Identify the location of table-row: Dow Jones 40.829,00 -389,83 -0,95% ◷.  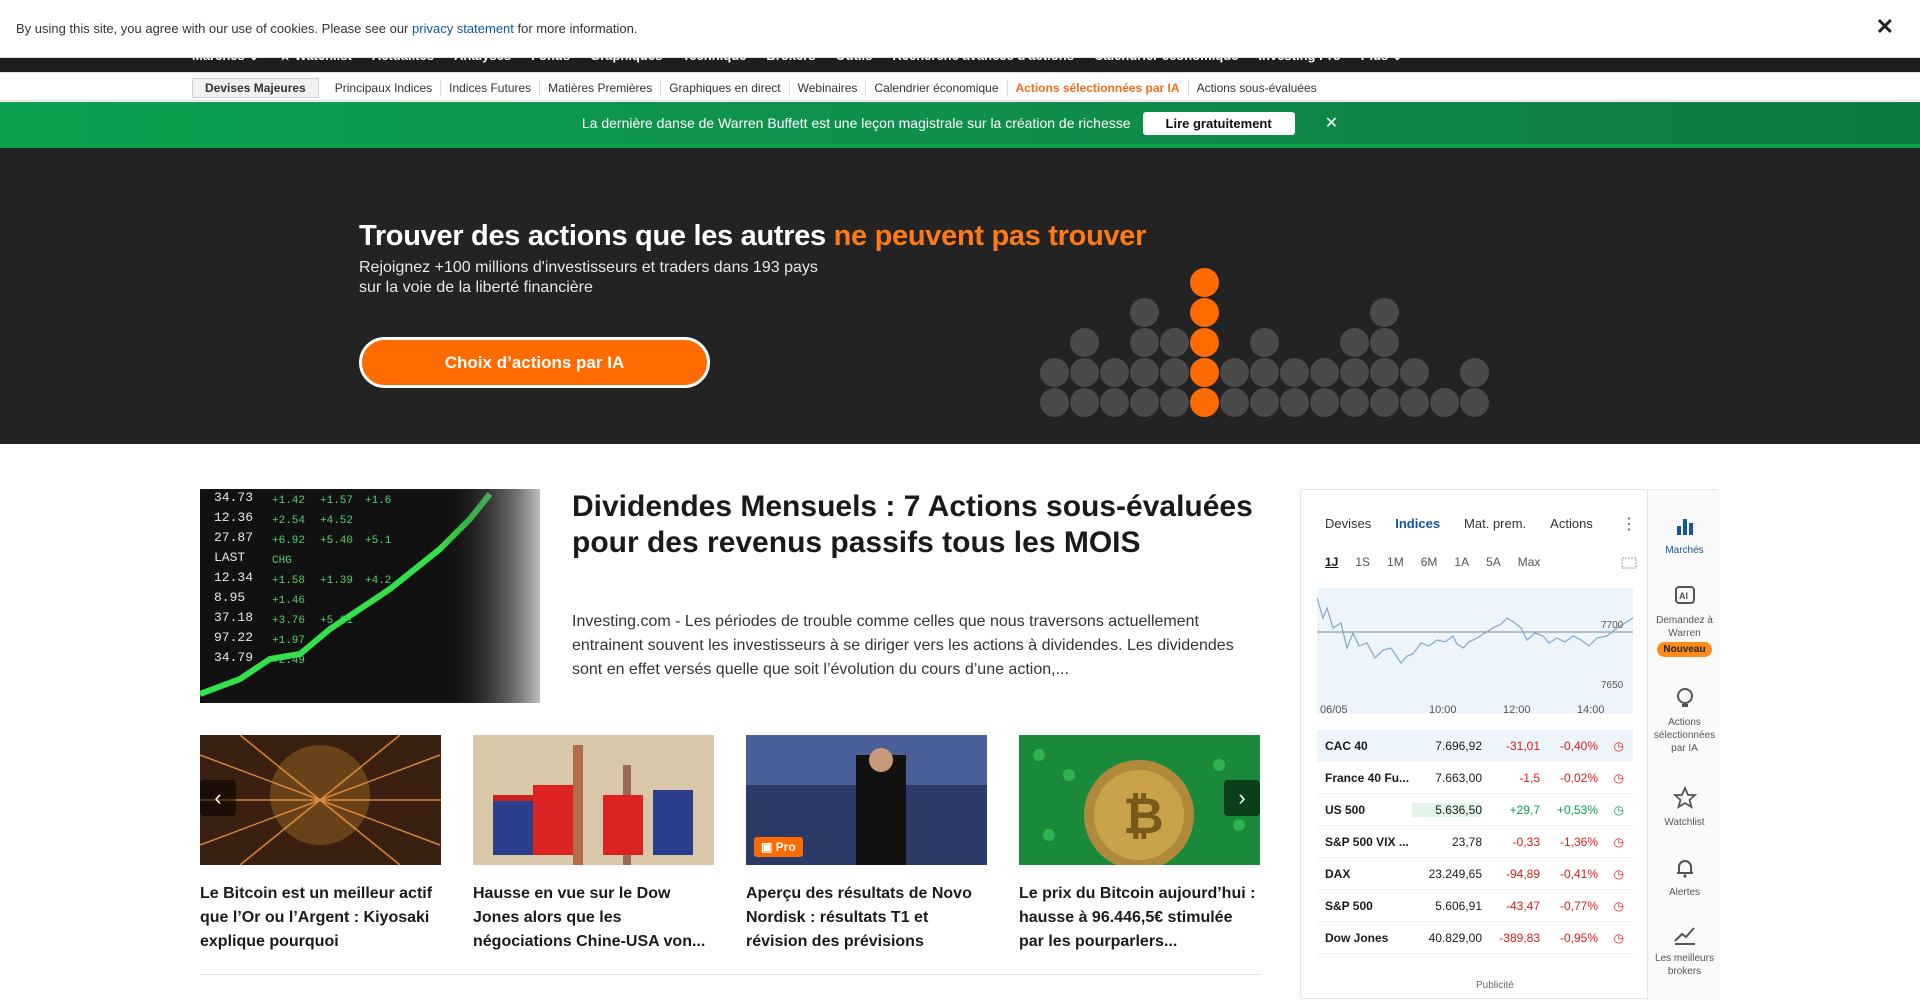
(1475, 938).